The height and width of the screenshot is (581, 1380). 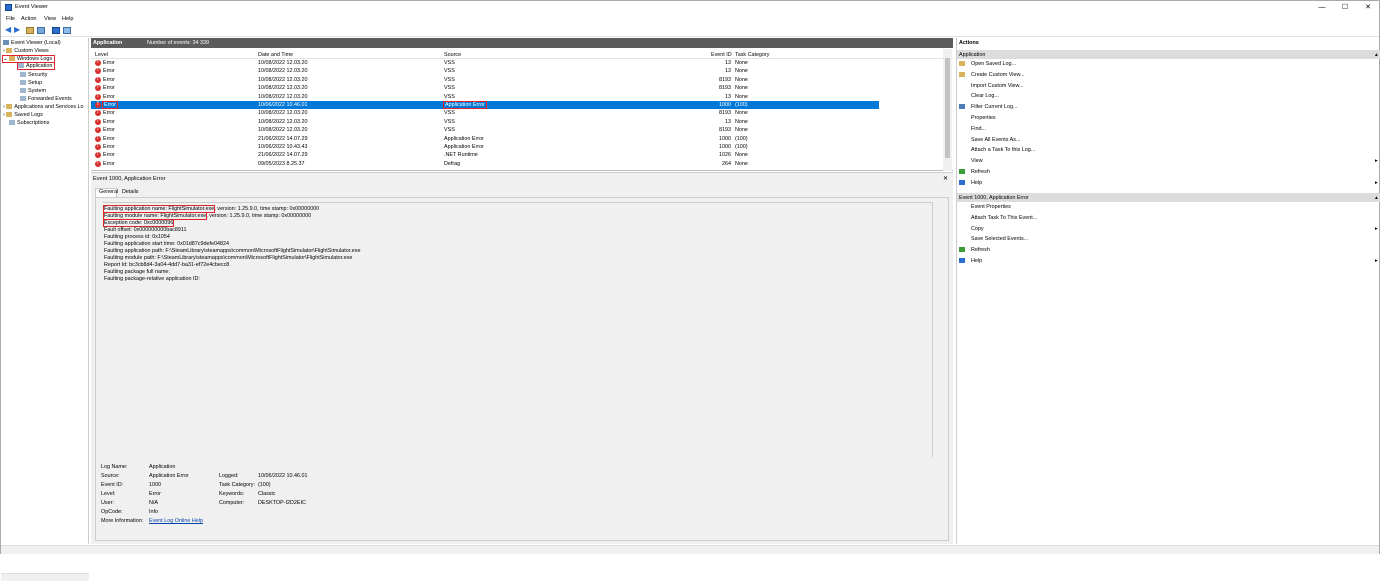 I want to click on menu-action: Action, so click(x=29, y=19).